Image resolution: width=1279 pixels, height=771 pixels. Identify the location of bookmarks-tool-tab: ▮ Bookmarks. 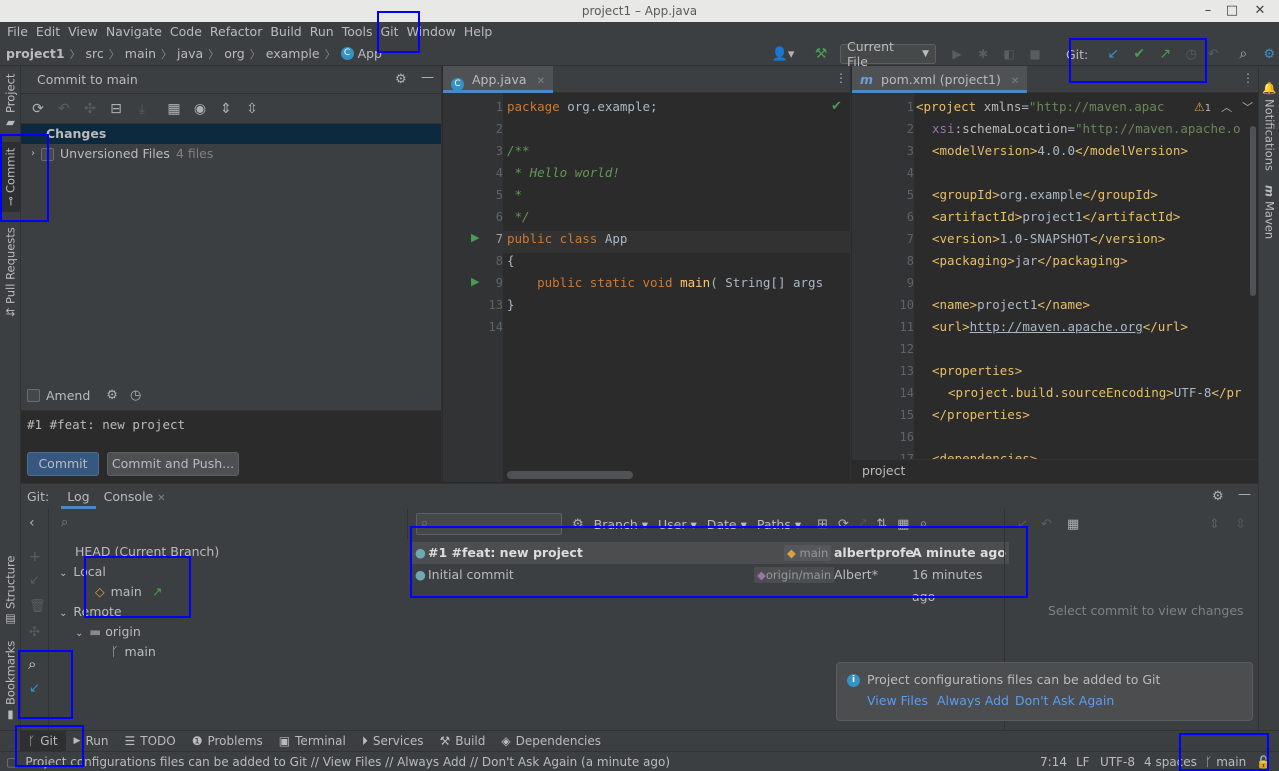
(10, 682).